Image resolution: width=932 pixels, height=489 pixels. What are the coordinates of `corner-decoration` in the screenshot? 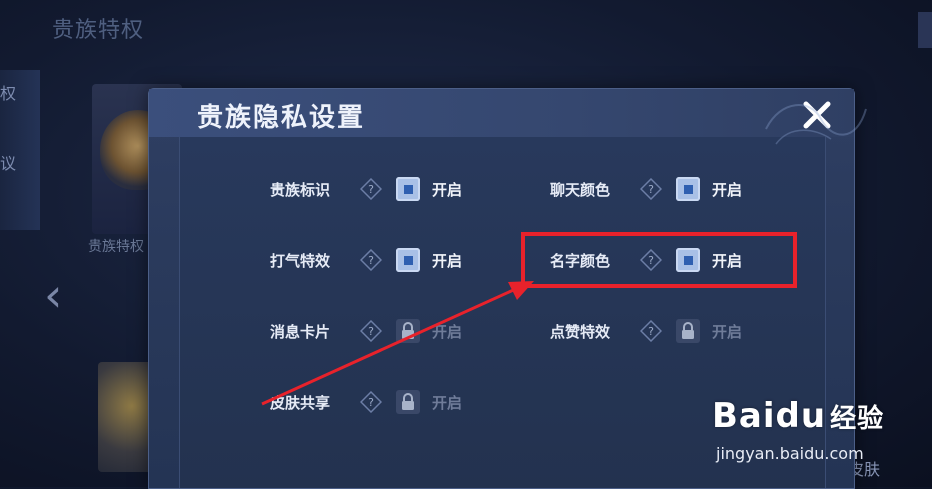 It's located at (925, 30).